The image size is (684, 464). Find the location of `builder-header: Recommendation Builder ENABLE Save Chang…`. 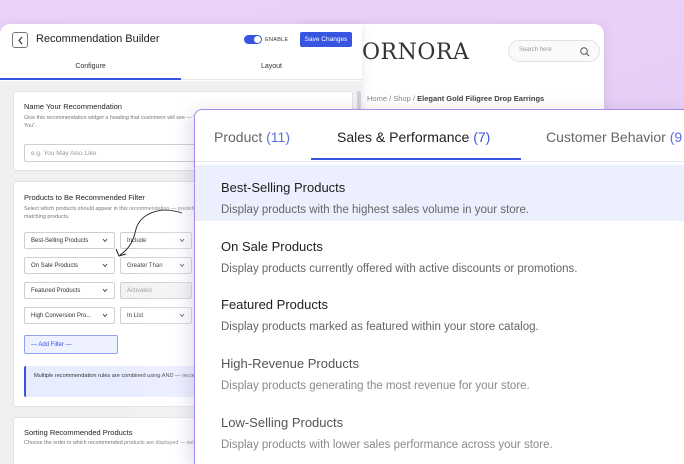

builder-header: Recommendation Builder ENABLE Save Chang… is located at coordinates (181, 40).